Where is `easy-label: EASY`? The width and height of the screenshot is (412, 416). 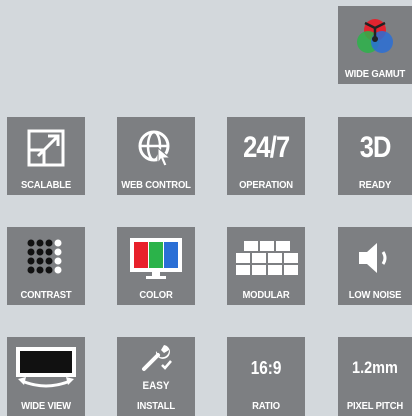 easy-label: EASY is located at coordinates (156, 386).